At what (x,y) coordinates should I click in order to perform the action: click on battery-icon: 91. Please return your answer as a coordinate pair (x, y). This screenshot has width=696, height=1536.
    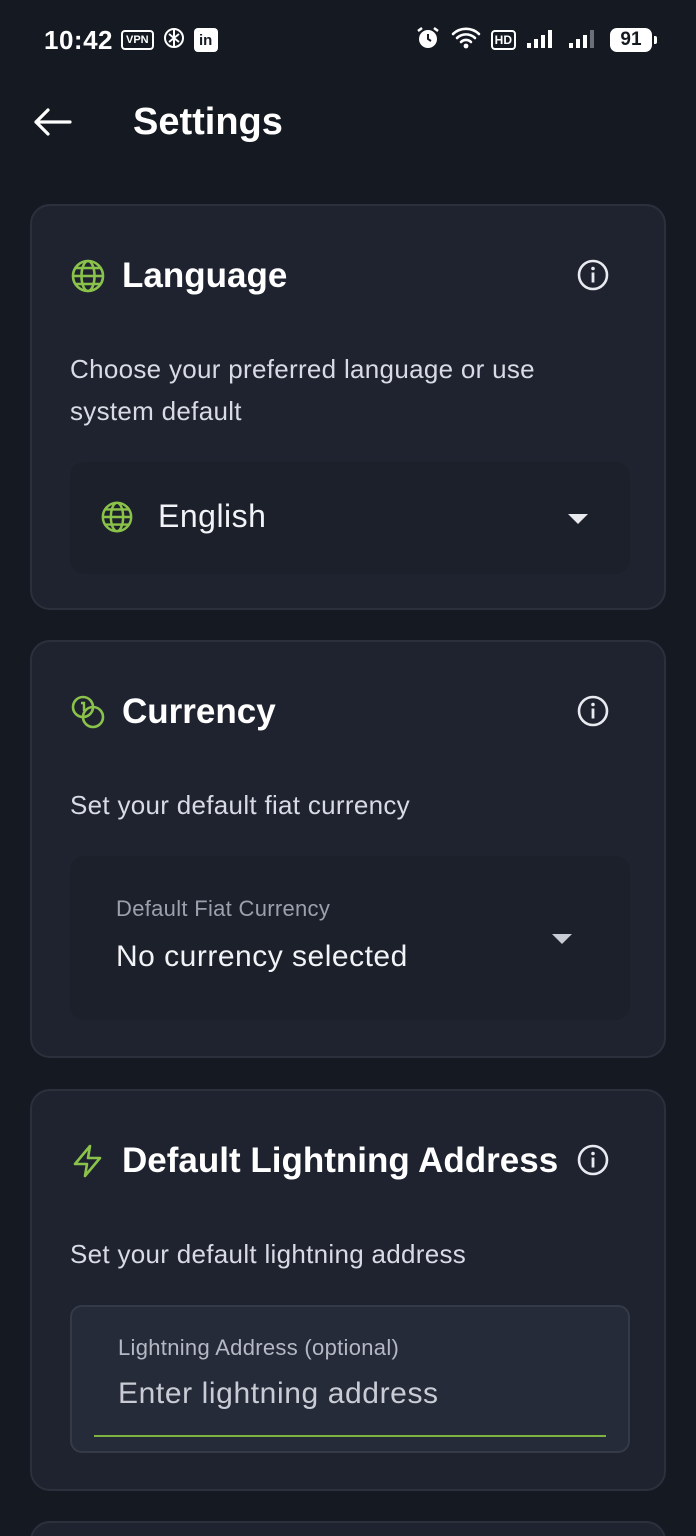
    Looking at the image, I should click on (633, 40).